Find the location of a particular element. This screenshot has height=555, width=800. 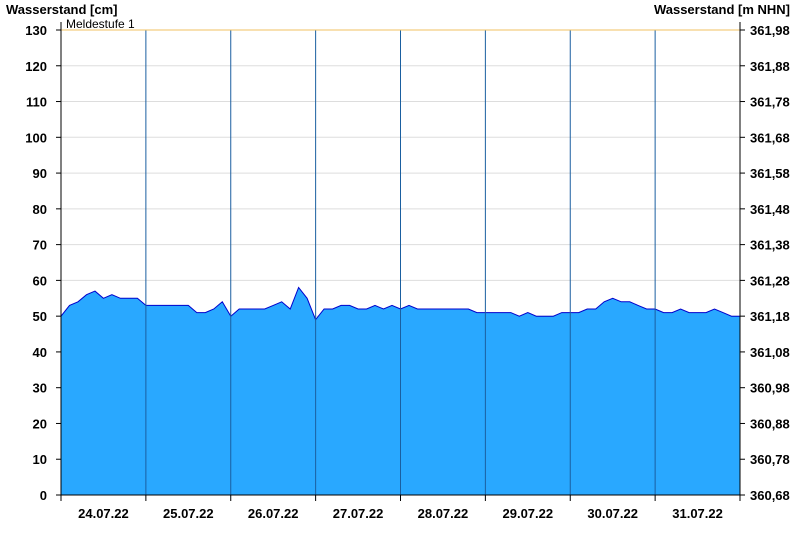

y-axis-title-right: Wasserstand [m NHN] is located at coordinates (722, 9).